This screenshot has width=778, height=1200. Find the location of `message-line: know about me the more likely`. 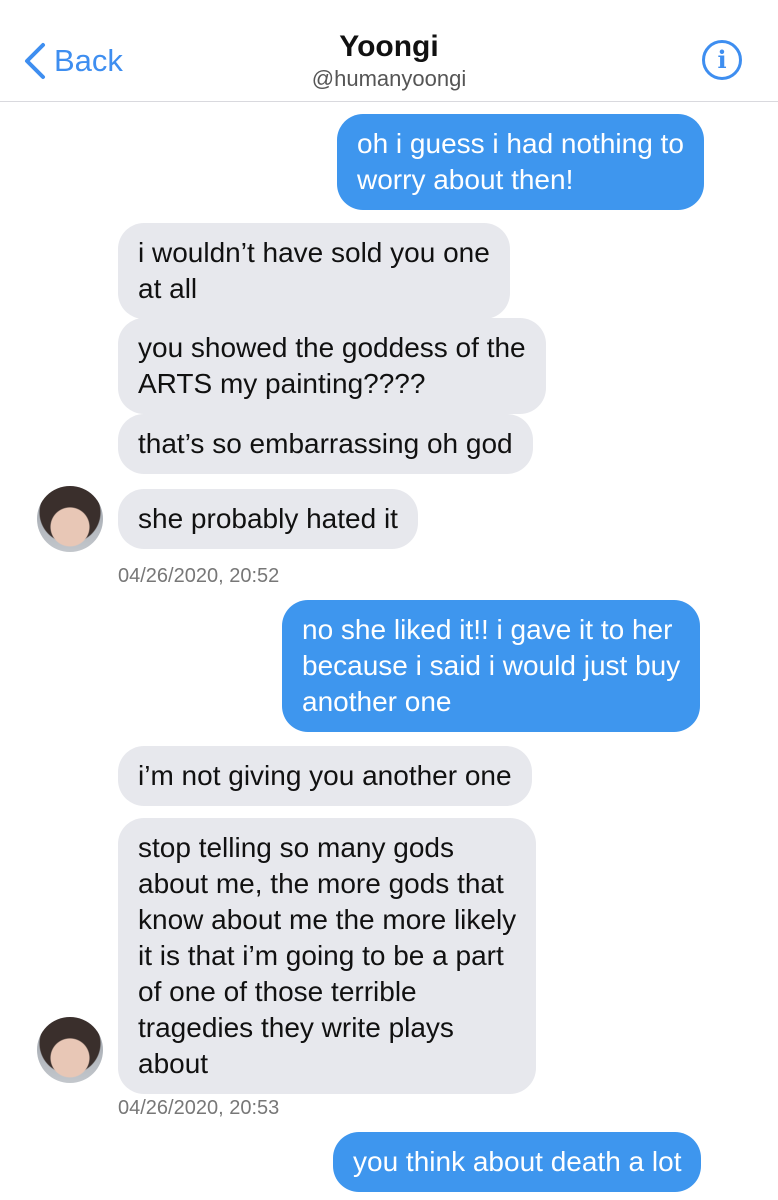

message-line: know about me the more likely is located at coordinates (327, 919).